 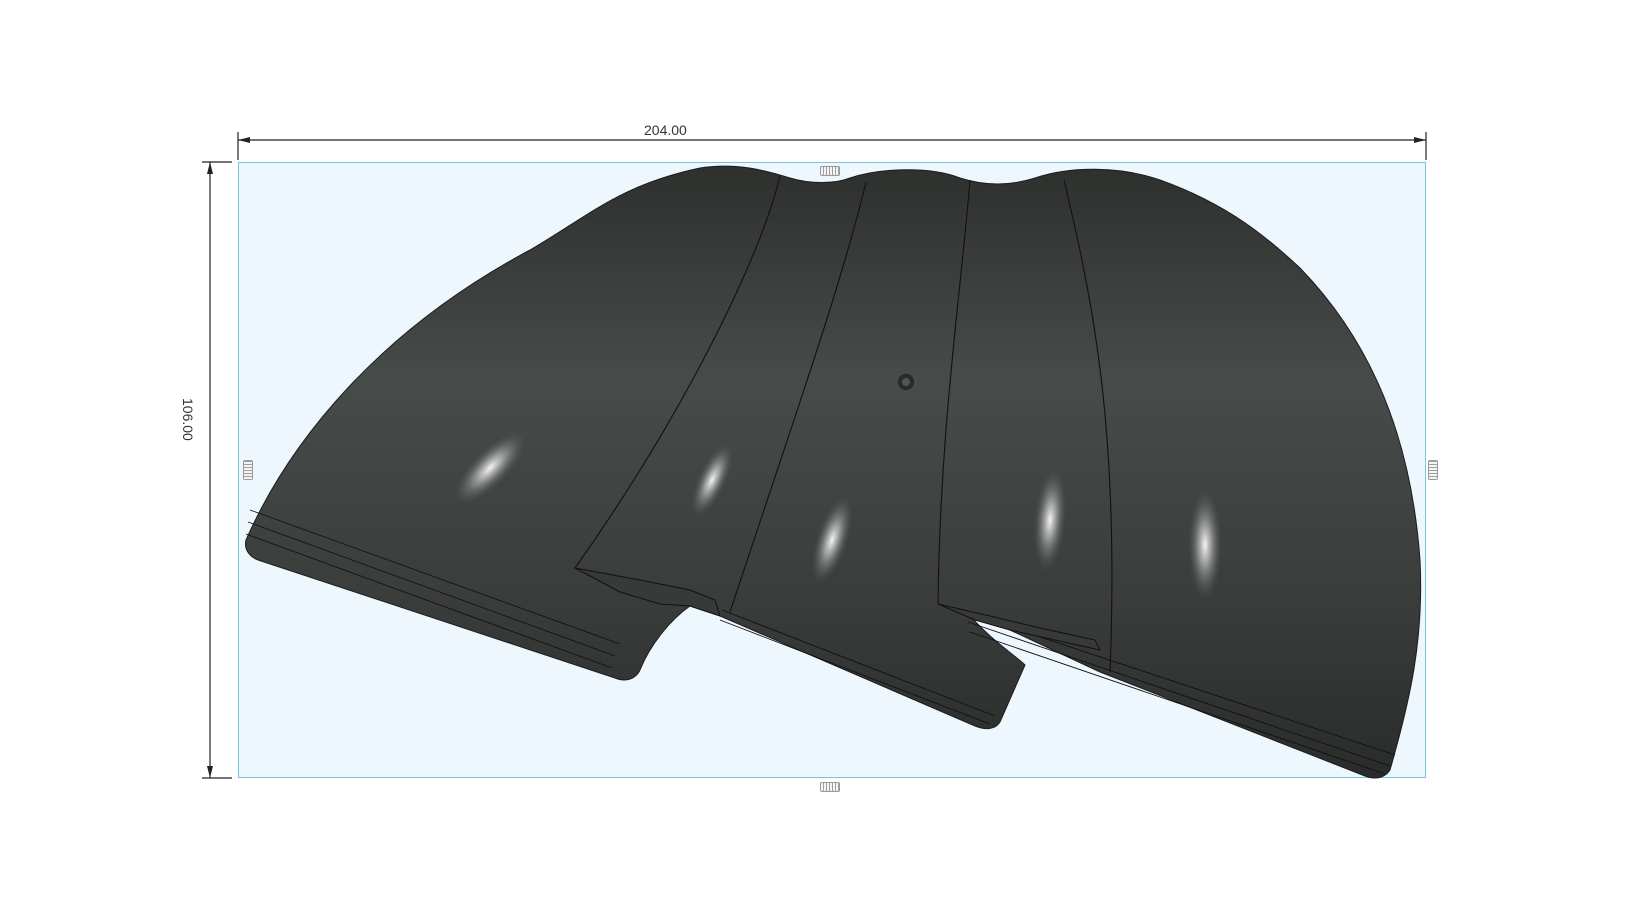 I want to click on resize-handle-bottom, so click(x=830, y=787).